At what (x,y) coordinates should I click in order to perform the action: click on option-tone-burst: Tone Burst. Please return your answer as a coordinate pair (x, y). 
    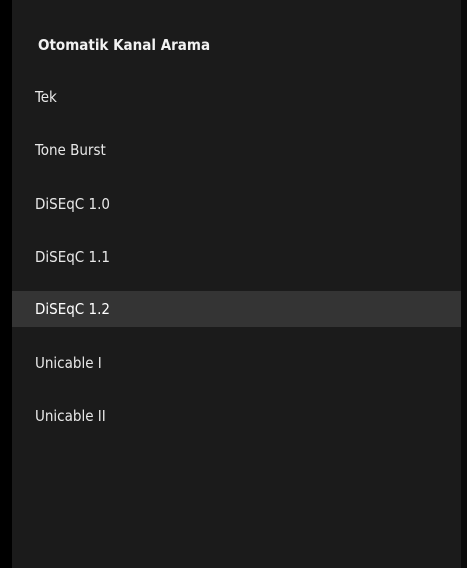
    Looking at the image, I should click on (236, 150).